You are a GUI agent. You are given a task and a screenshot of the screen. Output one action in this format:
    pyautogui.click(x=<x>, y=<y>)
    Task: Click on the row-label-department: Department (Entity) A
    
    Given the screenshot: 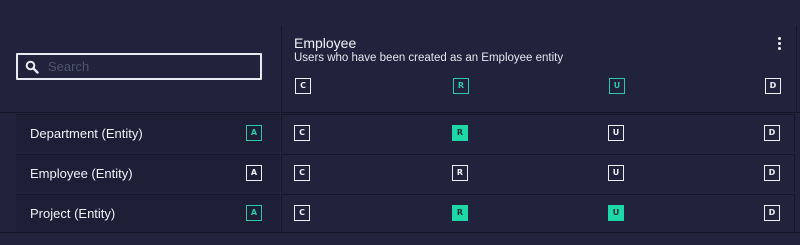 What is the action you would take?
    pyautogui.click(x=148, y=133)
    